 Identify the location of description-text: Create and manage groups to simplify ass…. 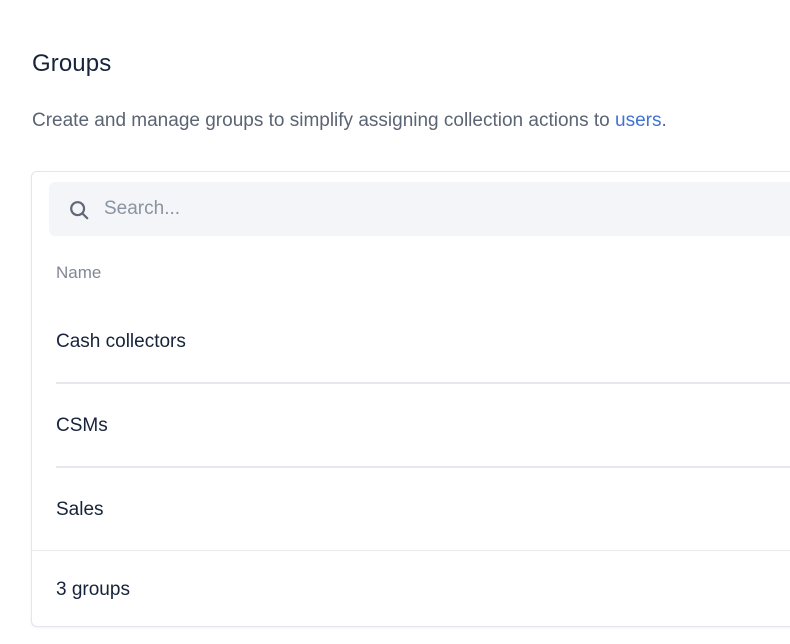
(323, 120).